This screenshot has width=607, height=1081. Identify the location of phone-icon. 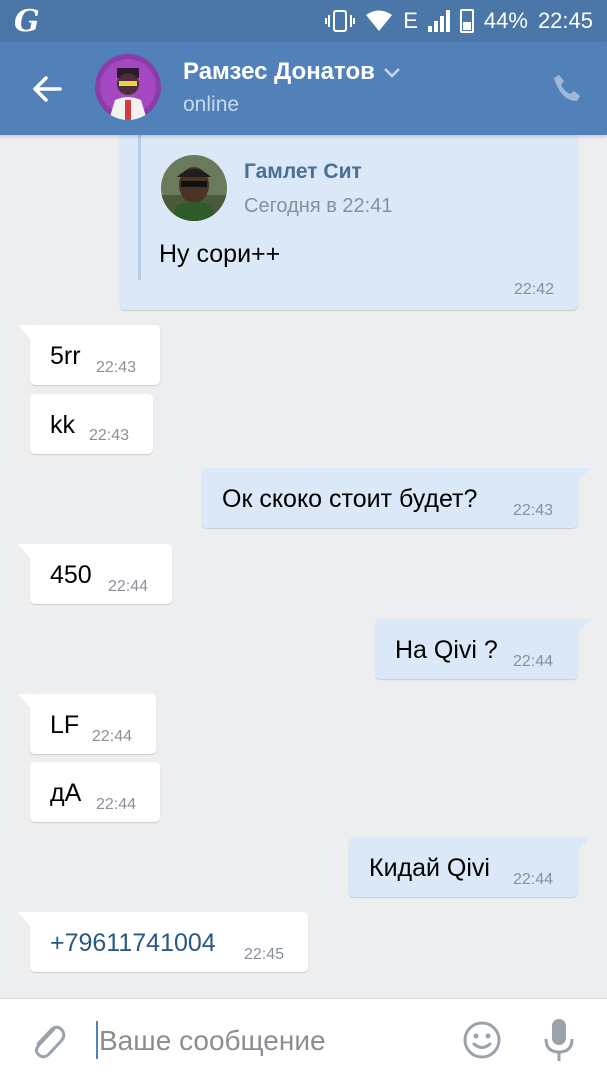
(567, 88).